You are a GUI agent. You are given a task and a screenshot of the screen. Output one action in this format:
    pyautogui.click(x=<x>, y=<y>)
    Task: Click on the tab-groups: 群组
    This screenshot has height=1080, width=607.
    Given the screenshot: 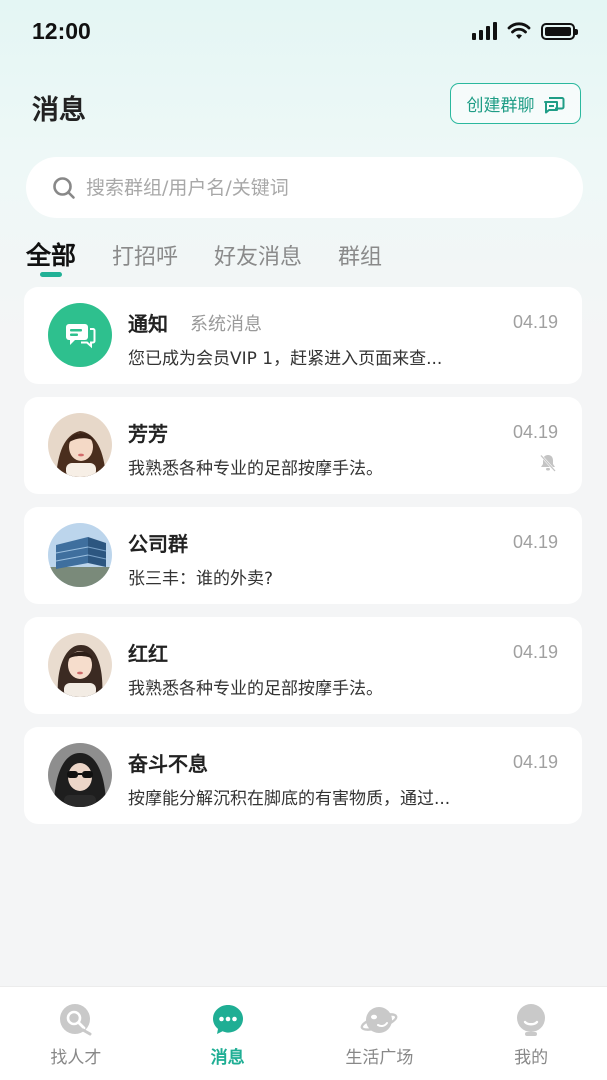 What is the action you would take?
    pyautogui.click(x=360, y=259)
    